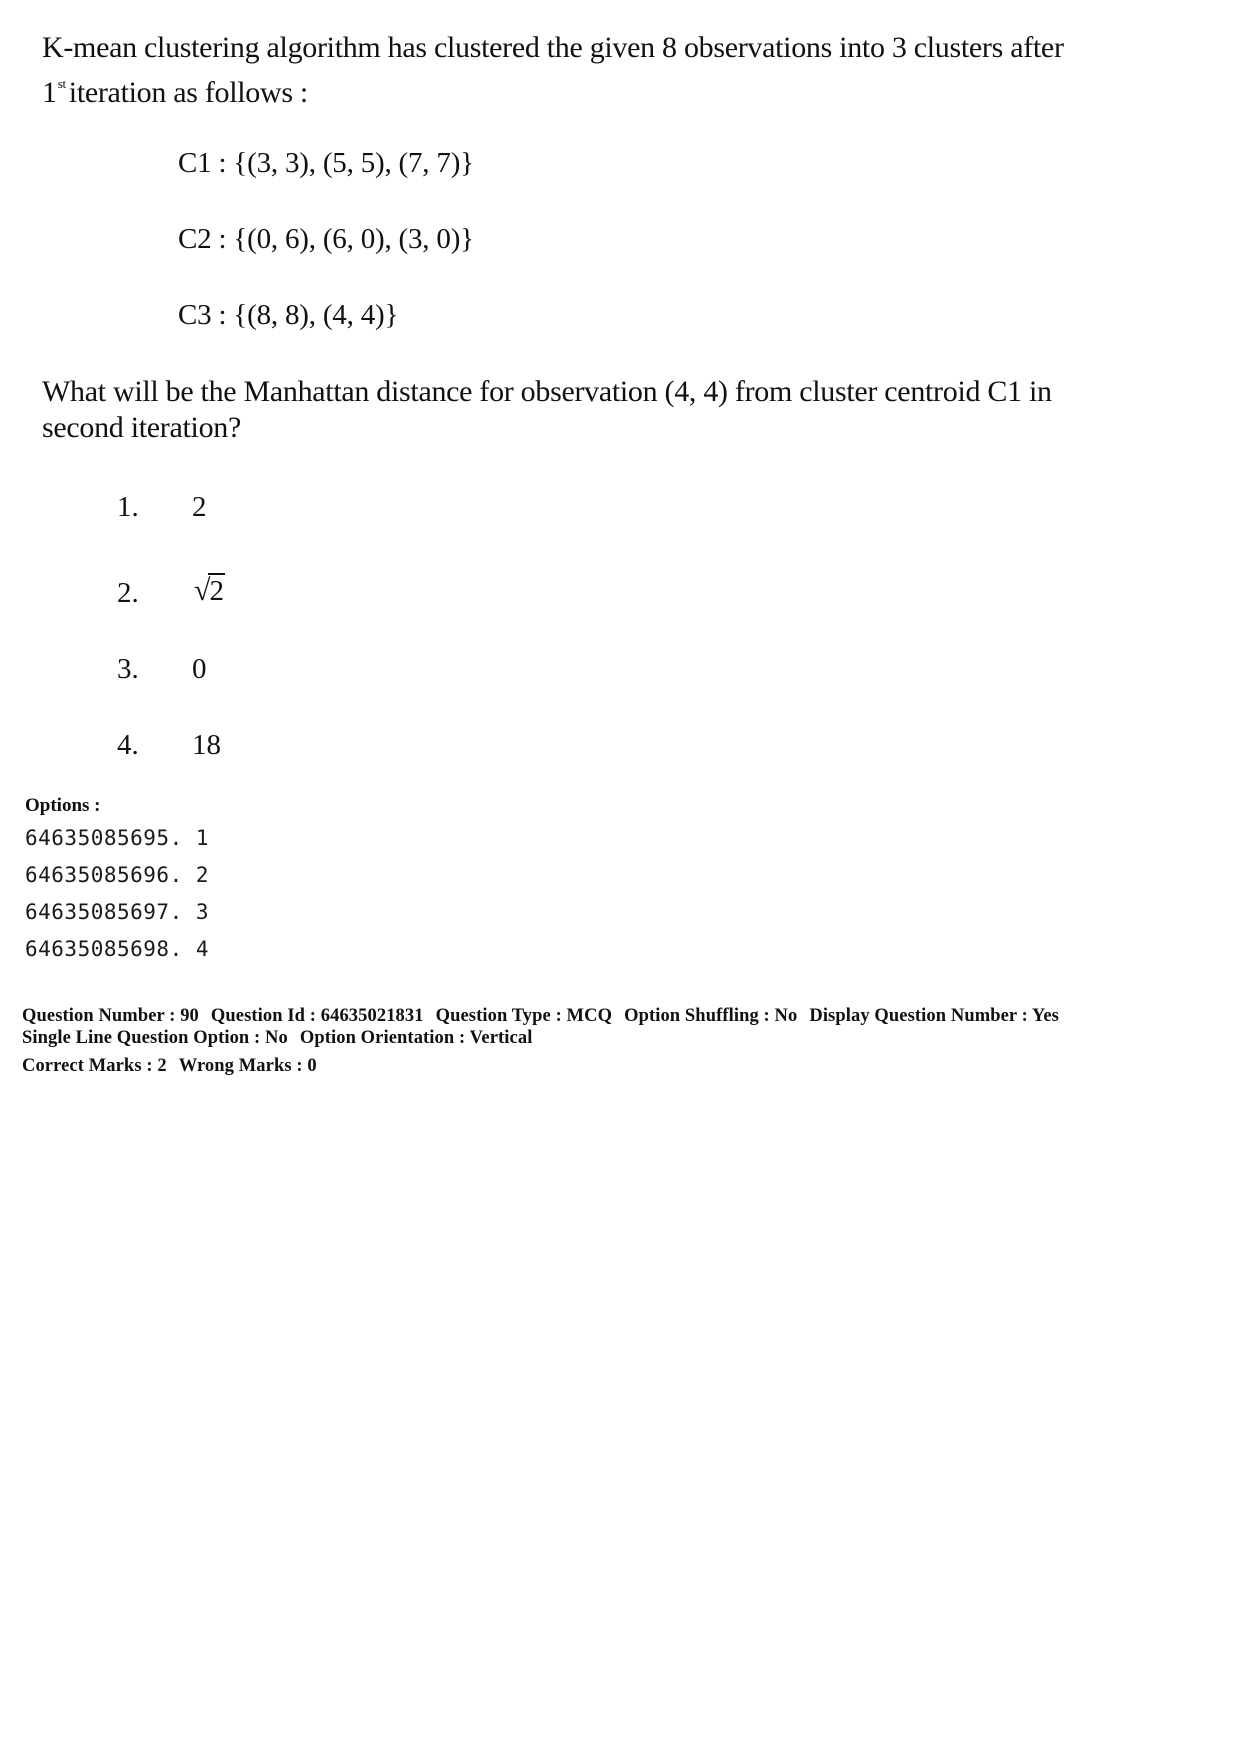 The image size is (1240, 1754). What do you see at coordinates (169, 1066) in the screenshot?
I see `question-marks: Correct Marks : 2 Wrong Marks : 0` at bounding box center [169, 1066].